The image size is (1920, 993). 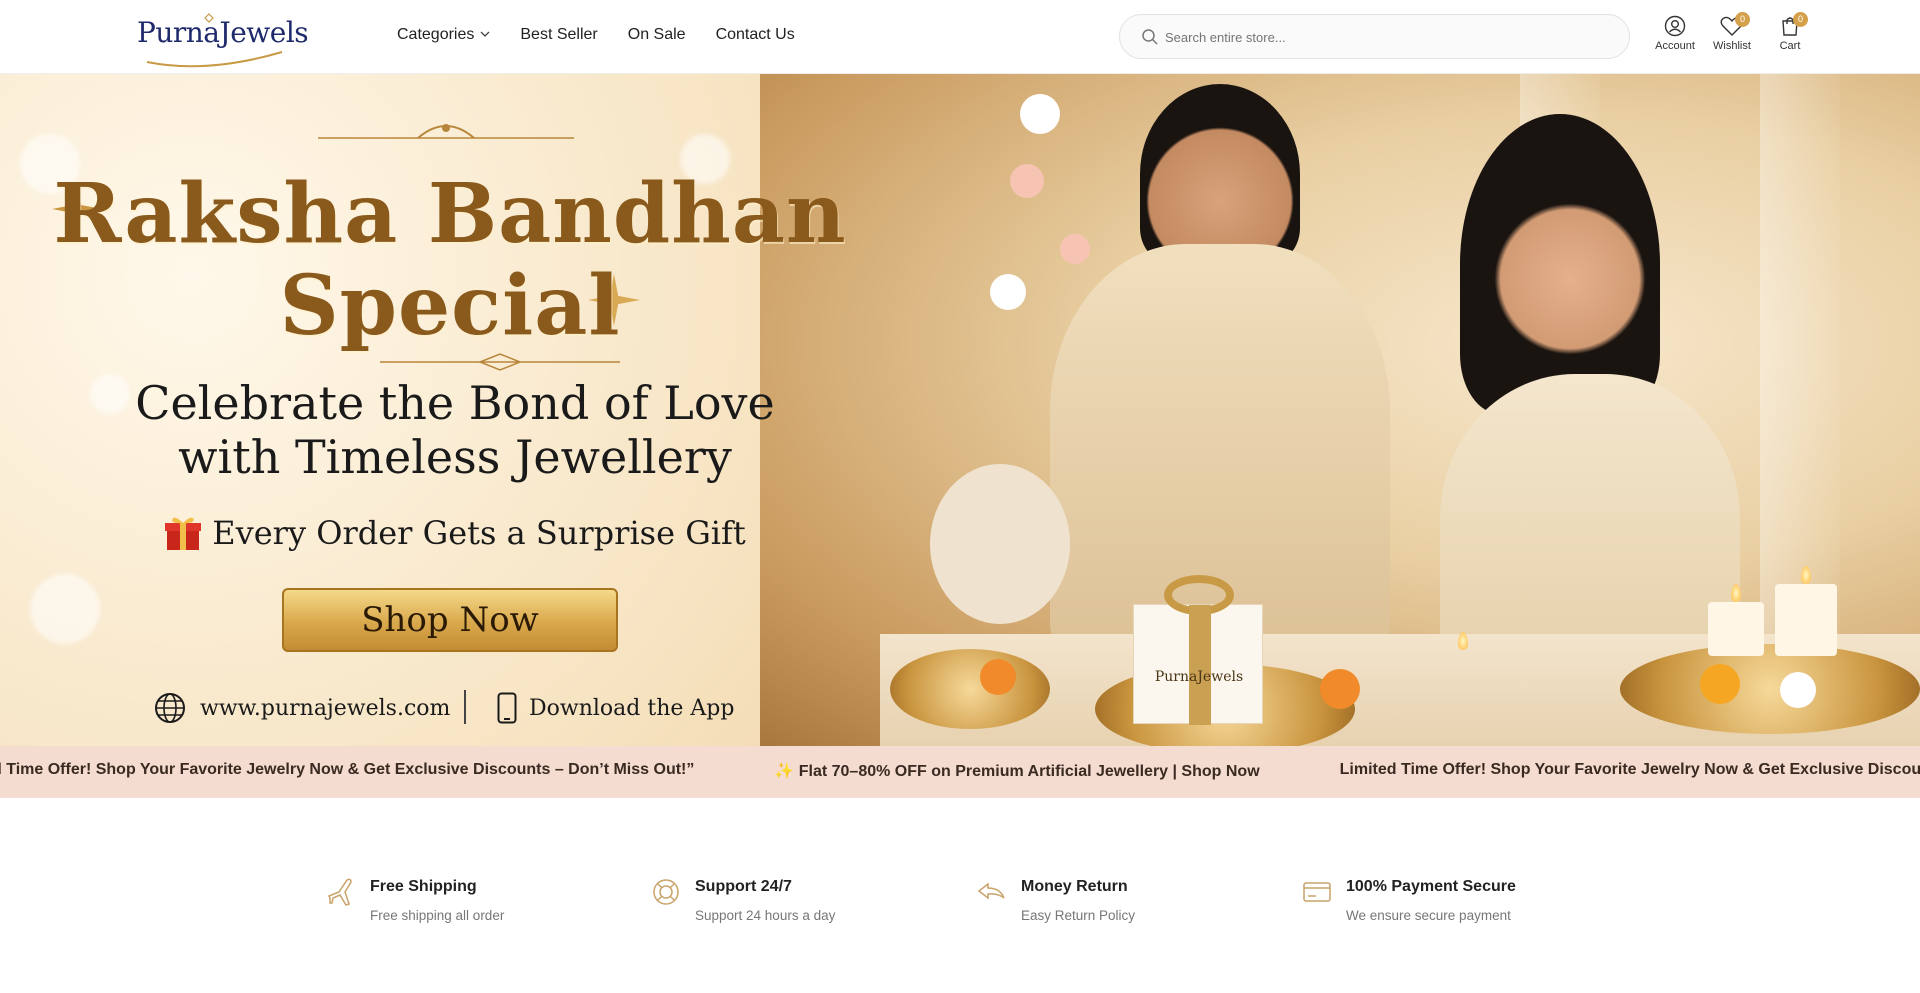 What do you see at coordinates (1317, 892) in the screenshot?
I see `credit-card-icon` at bounding box center [1317, 892].